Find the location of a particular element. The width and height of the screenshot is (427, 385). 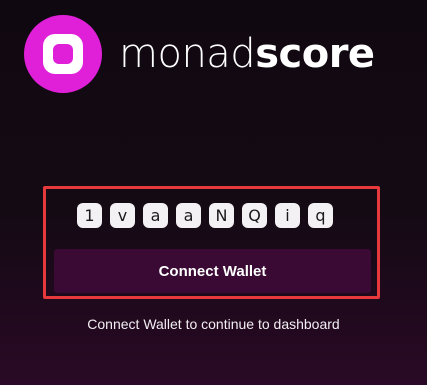

monadscore-logo-icon is located at coordinates (63, 54).